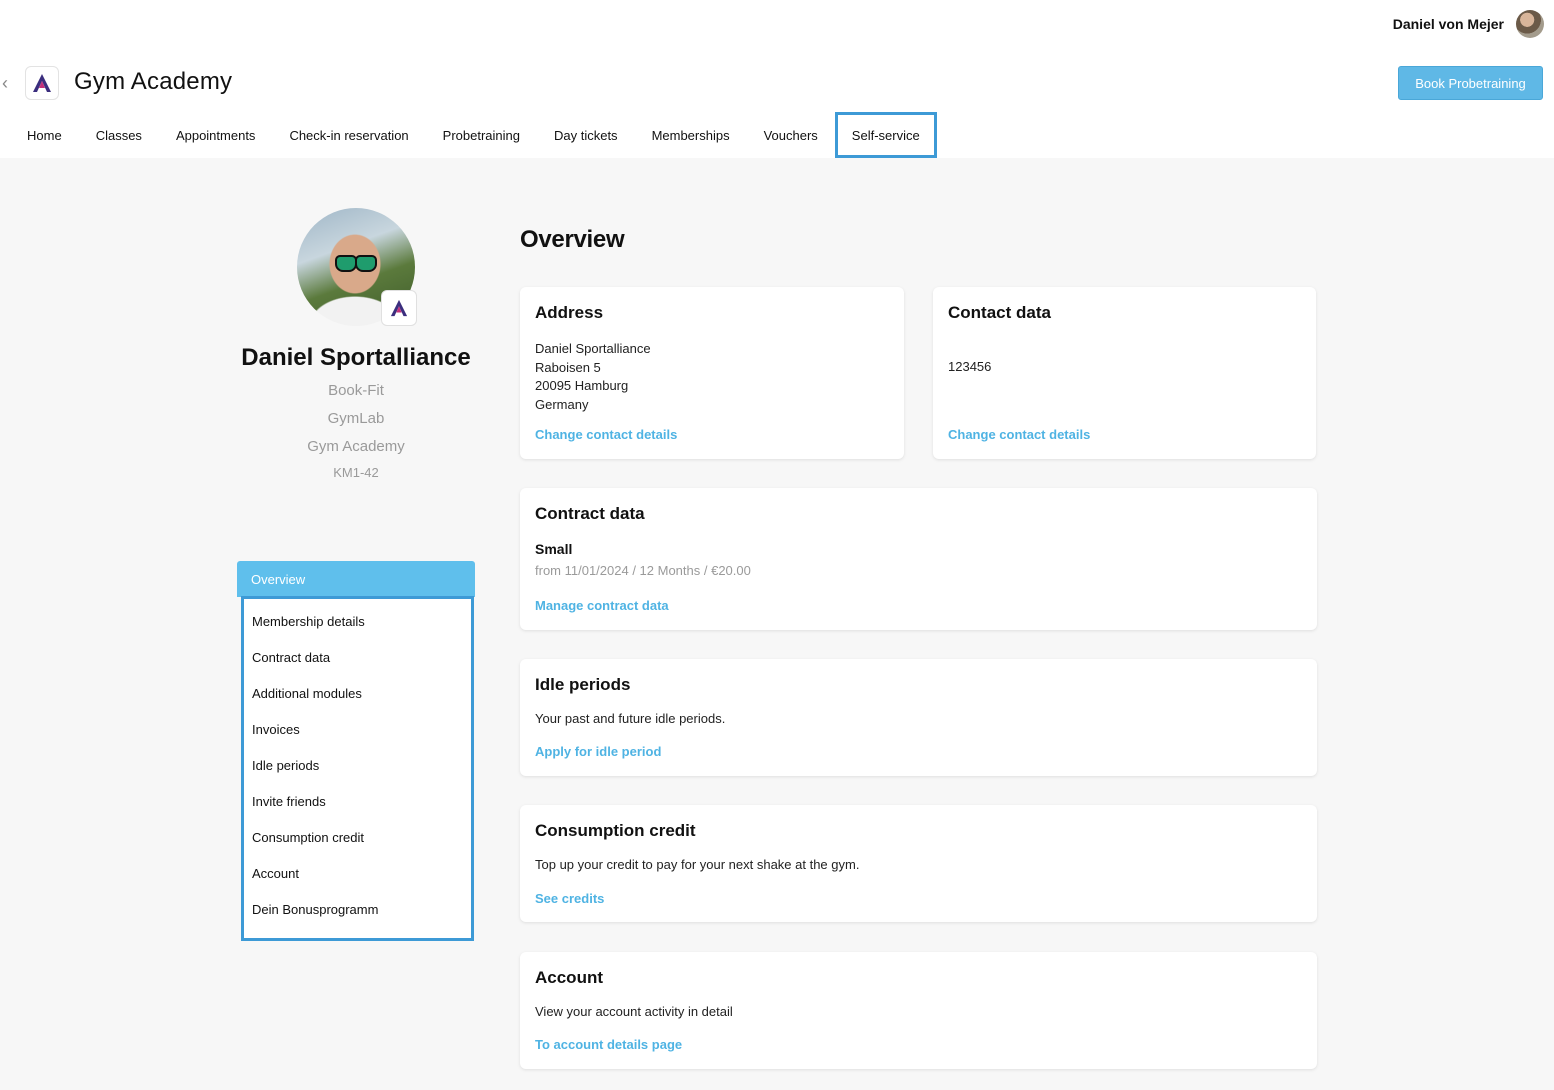 Image resolution: width=1554 pixels, height=1090 pixels. Describe the element at coordinates (357, 729) in the screenshot. I see `sidebar-item-invoices: Invoices` at that location.